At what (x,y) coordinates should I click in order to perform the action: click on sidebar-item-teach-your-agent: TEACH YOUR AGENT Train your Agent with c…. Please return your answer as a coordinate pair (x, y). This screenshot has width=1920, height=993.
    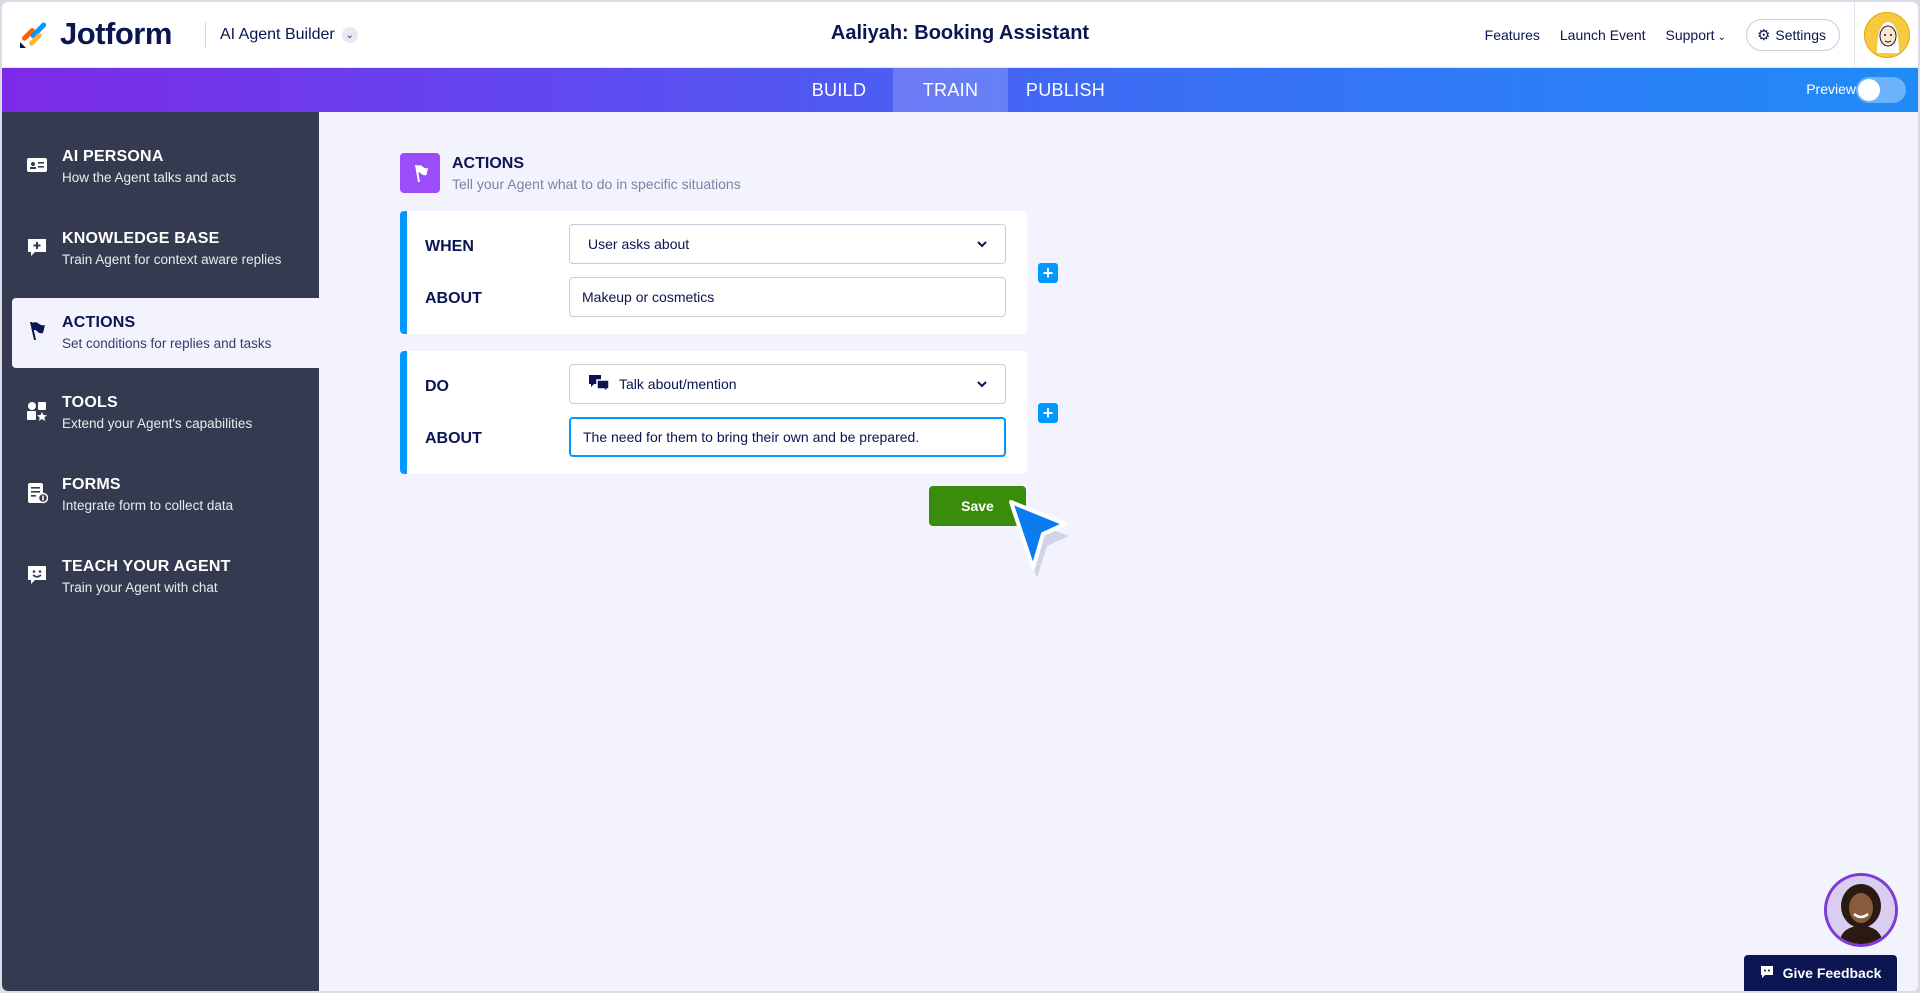
    Looking at the image, I should click on (165, 577).